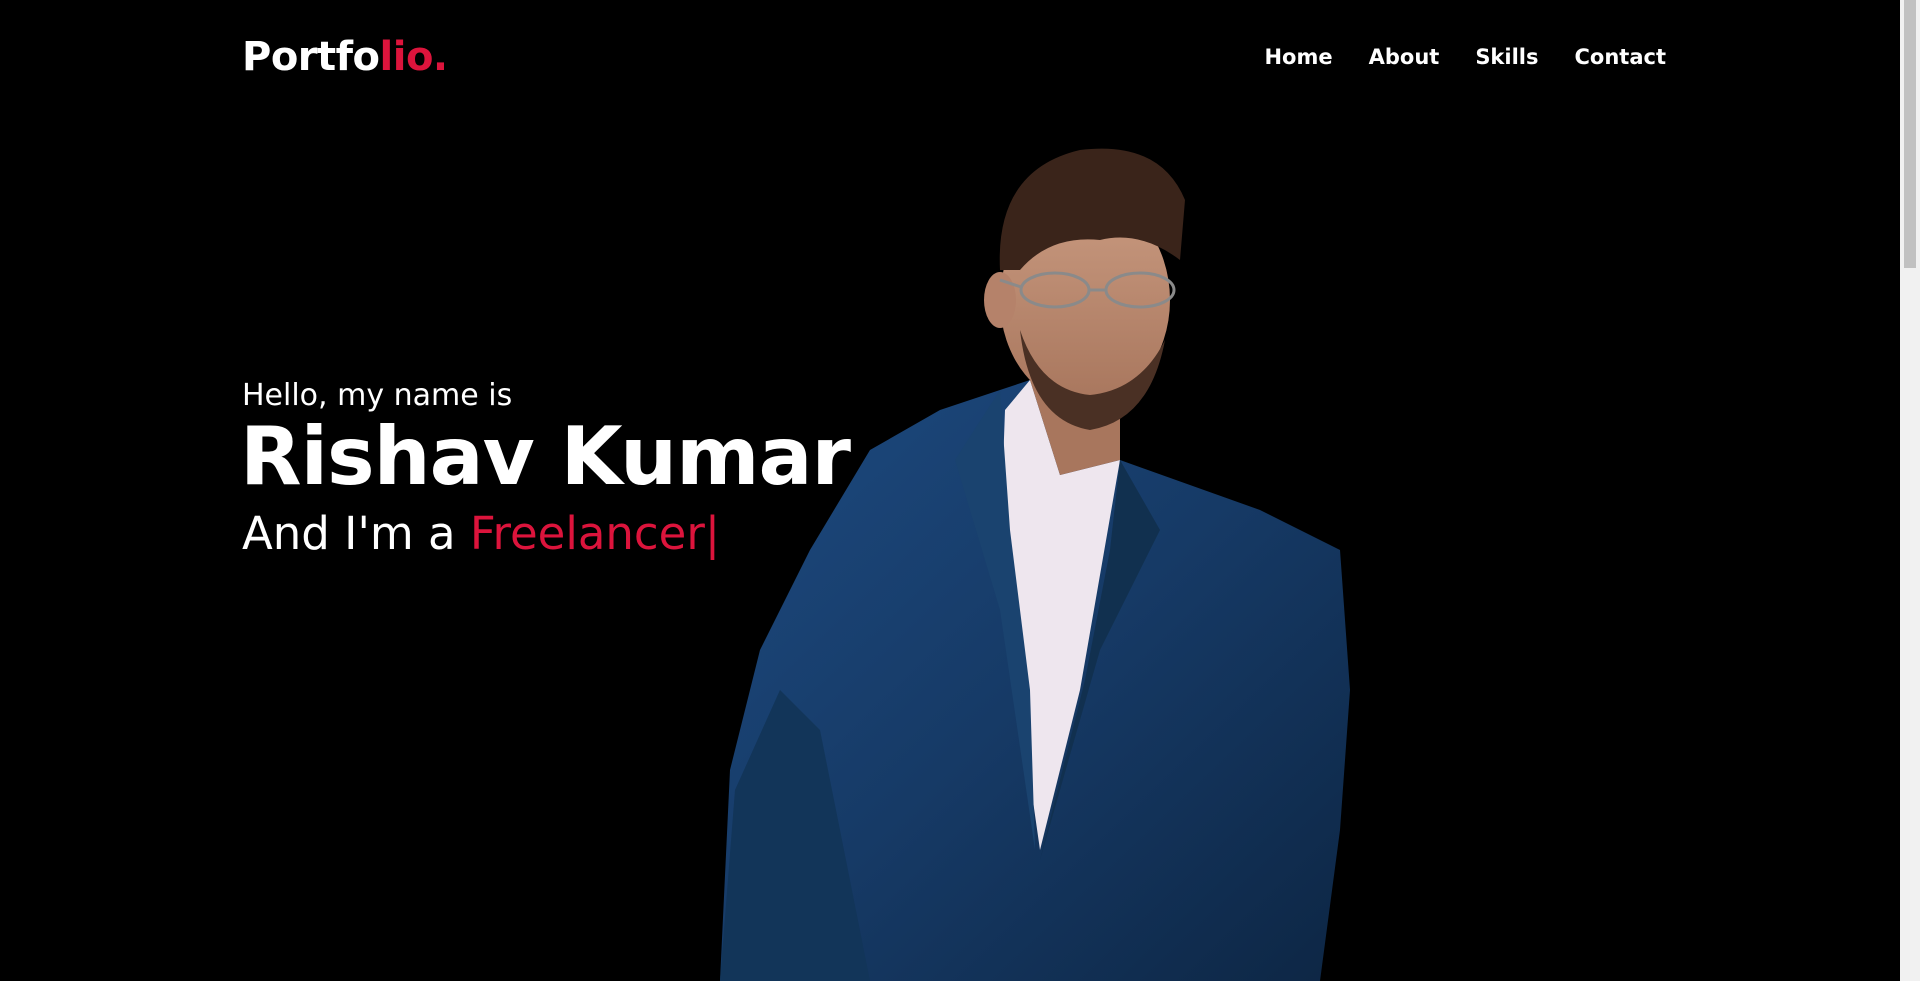 The width and height of the screenshot is (1920, 981). Describe the element at coordinates (1621, 57) in the screenshot. I see `nav-link-contact: Contact` at that location.